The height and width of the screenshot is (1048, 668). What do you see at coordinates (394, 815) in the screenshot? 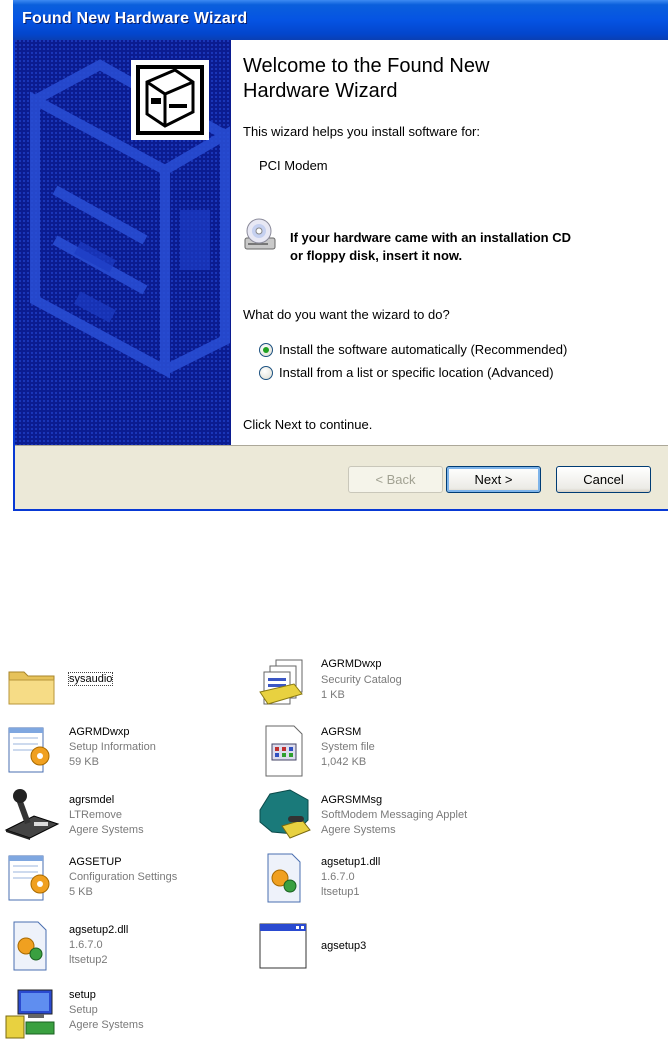
I see `file-type: SoftModem Messaging Applet` at bounding box center [394, 815].